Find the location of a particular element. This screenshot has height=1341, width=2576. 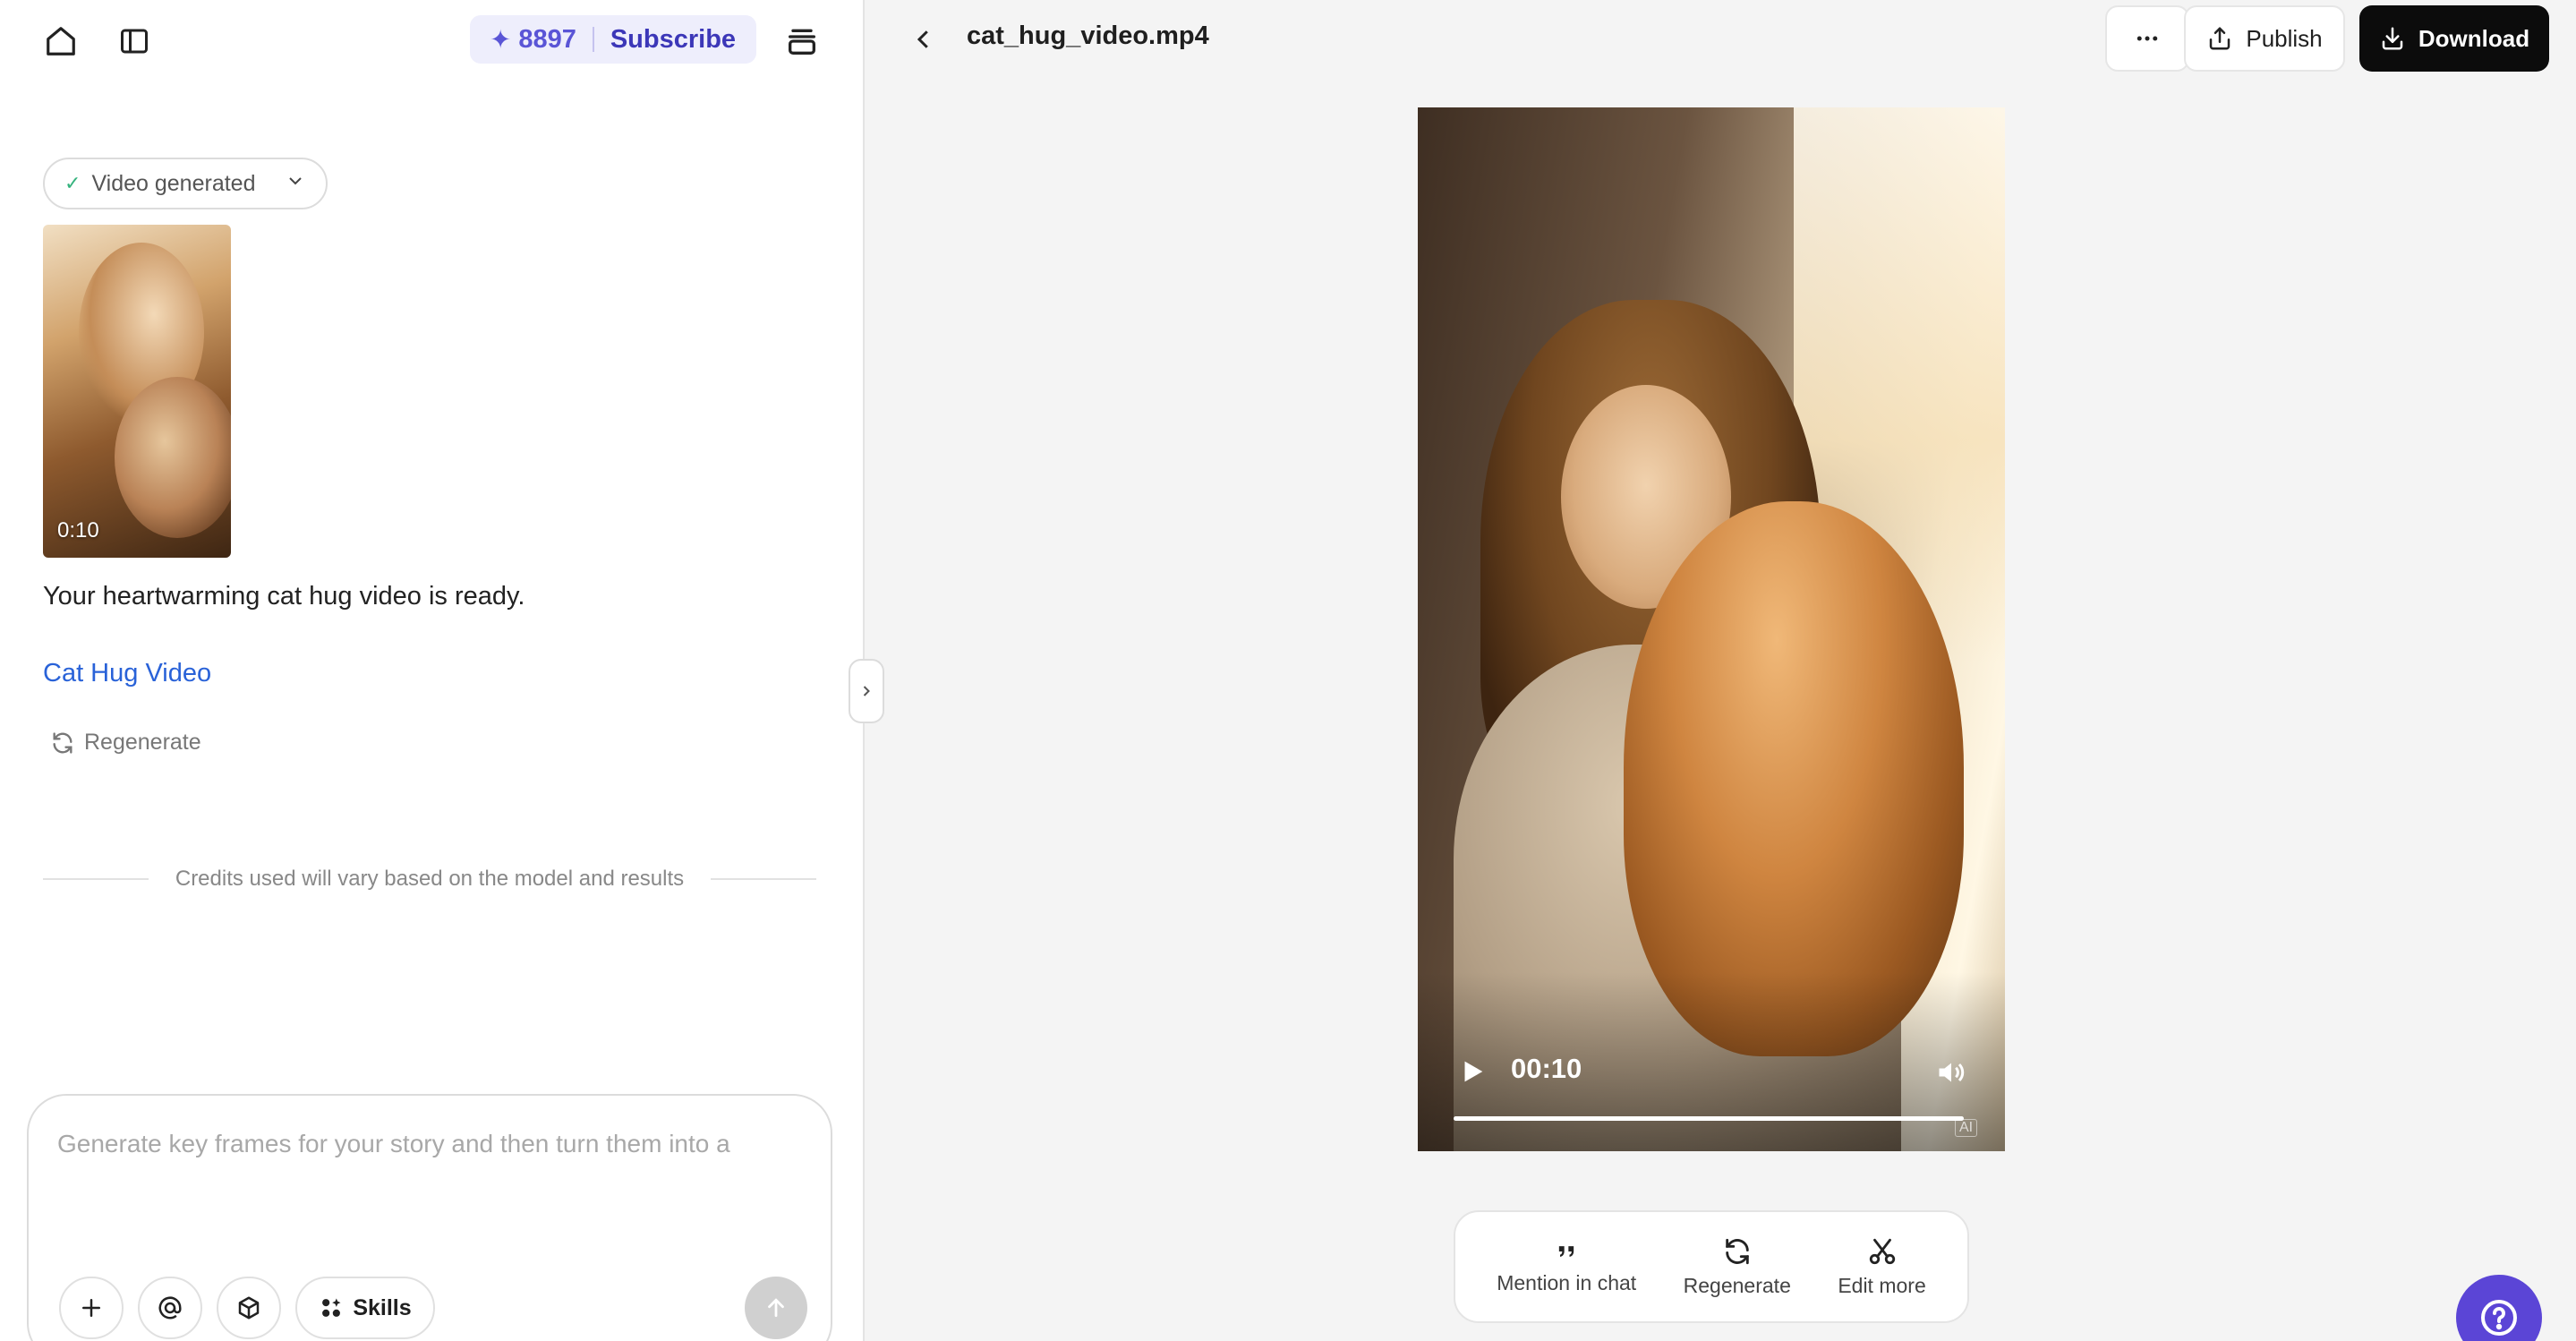

at-icon is located at coordinates (170, 1308).